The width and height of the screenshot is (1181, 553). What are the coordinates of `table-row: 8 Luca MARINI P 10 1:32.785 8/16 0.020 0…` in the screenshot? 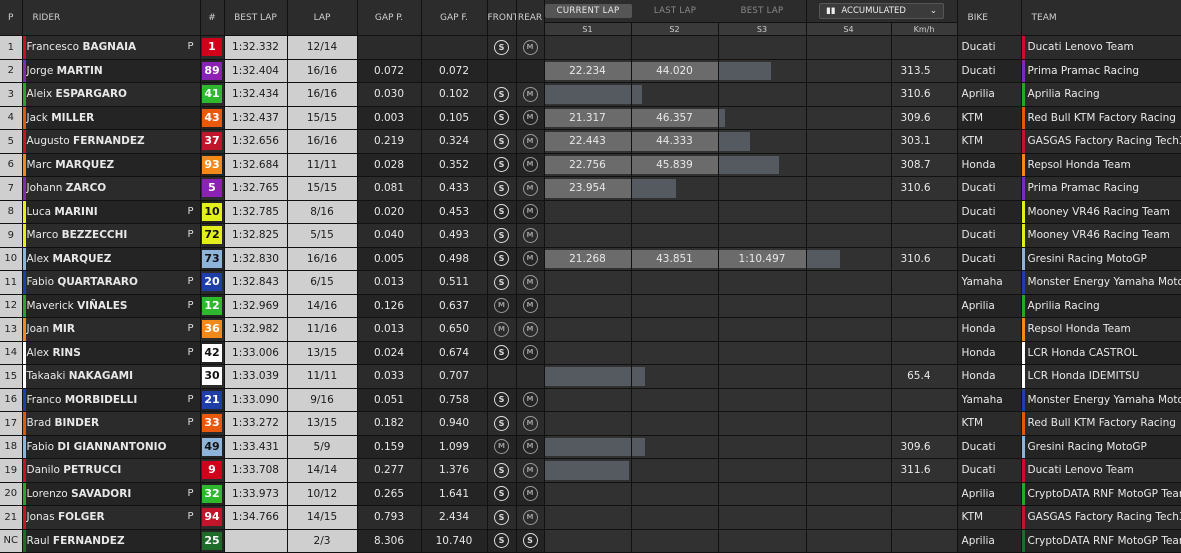 It's located at (590, 212).